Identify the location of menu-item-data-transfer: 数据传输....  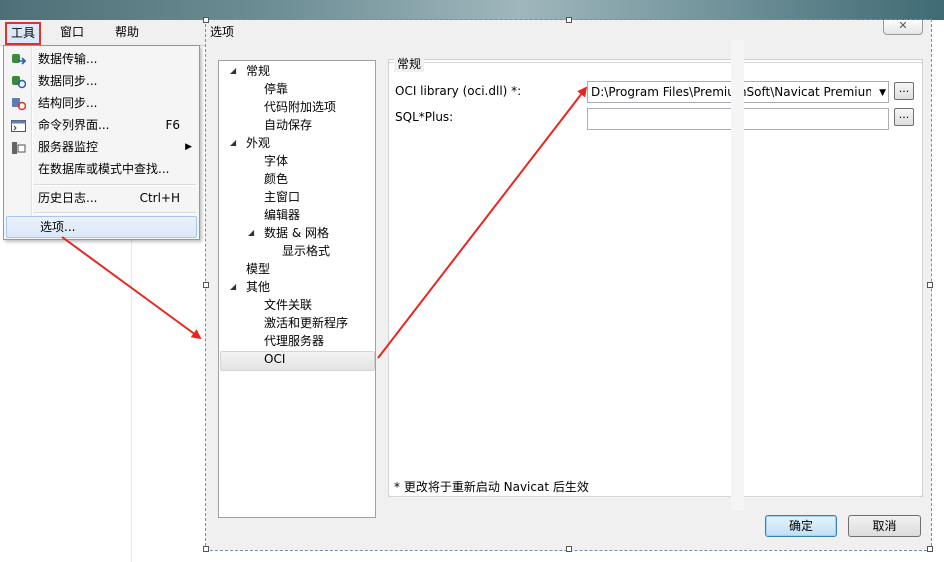
(101, 59).